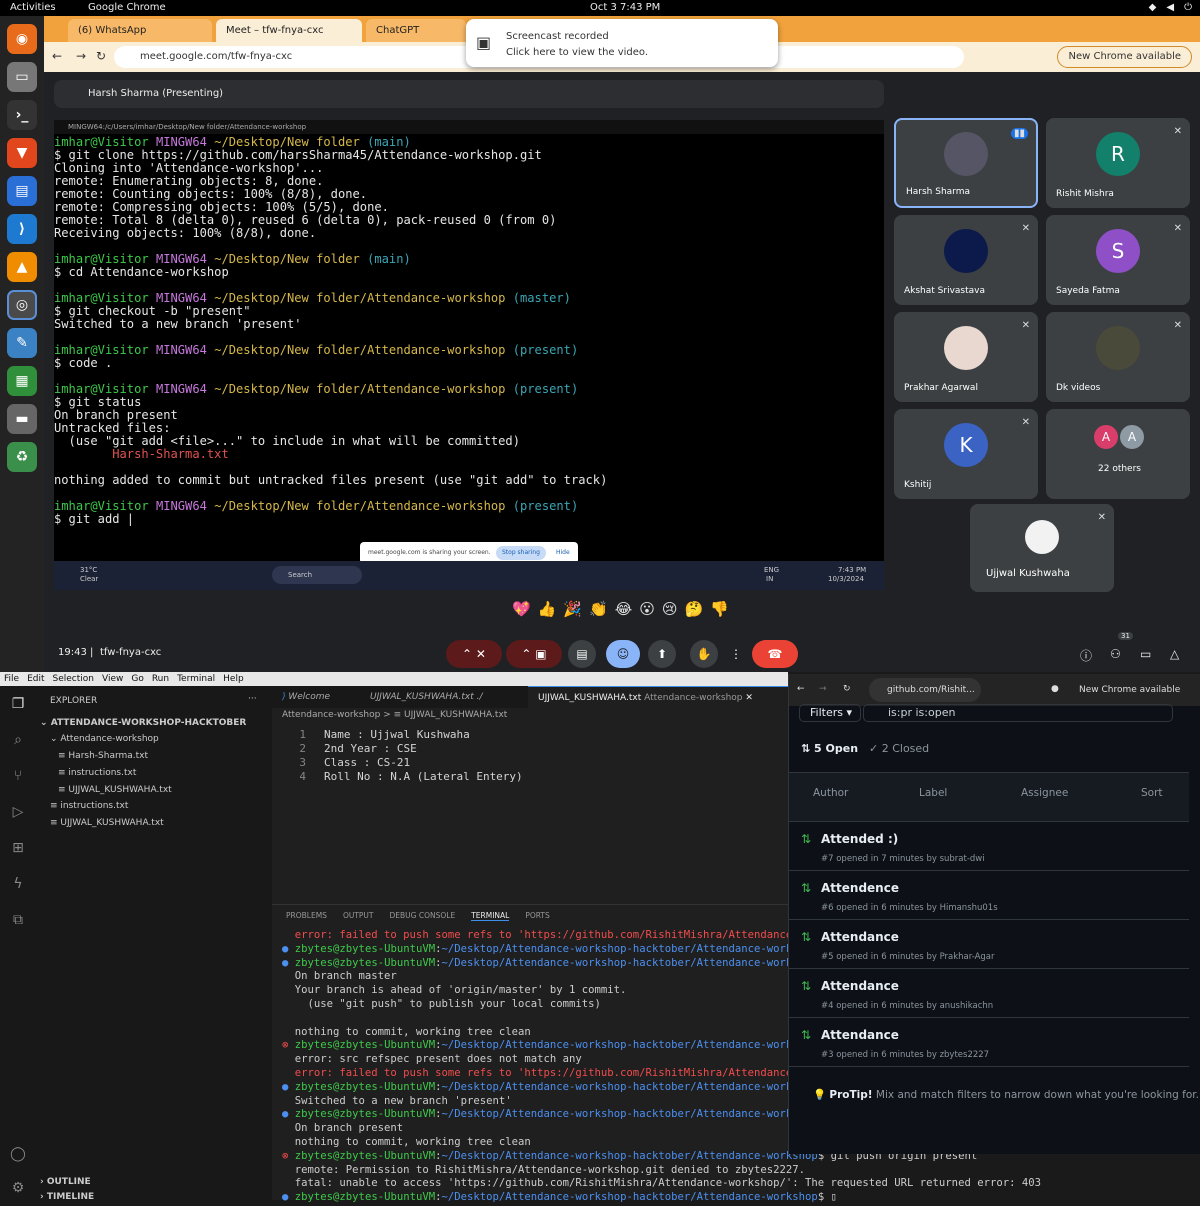 Image resolution: width=1200 pixels, height=1206 pixels. I want to click on more-options-button: ⋮, so click(736, 654).